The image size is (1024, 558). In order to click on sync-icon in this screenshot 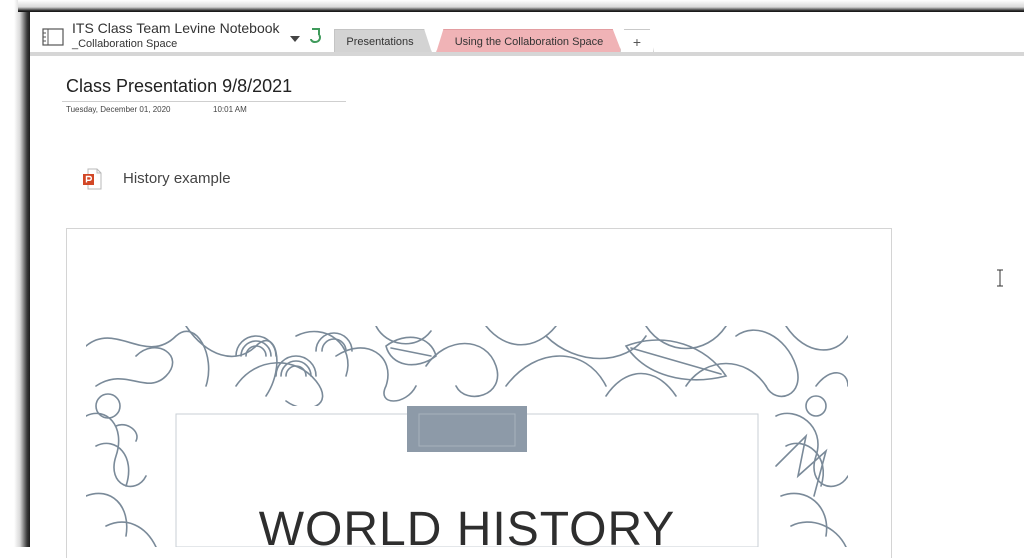, I will do `click(316, 35)`.